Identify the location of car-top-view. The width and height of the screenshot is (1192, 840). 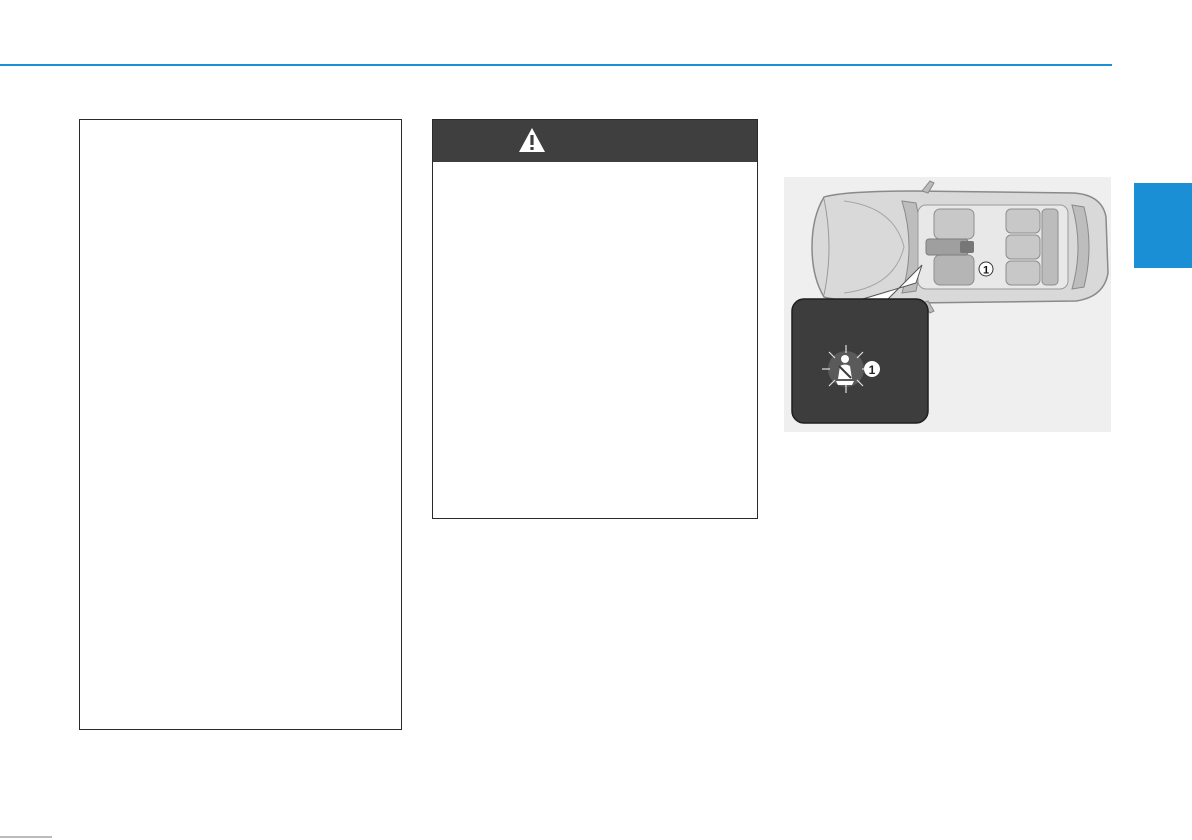
(960, 247).